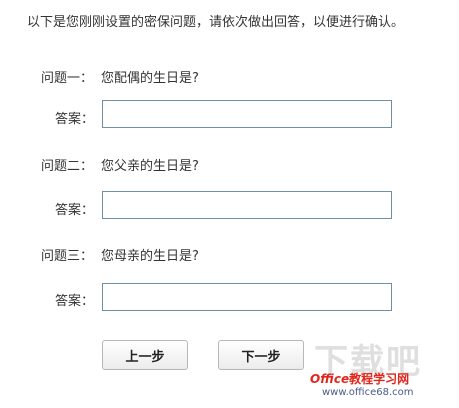  I want to click on prev-step-button: 上一步, so click(145, 355).